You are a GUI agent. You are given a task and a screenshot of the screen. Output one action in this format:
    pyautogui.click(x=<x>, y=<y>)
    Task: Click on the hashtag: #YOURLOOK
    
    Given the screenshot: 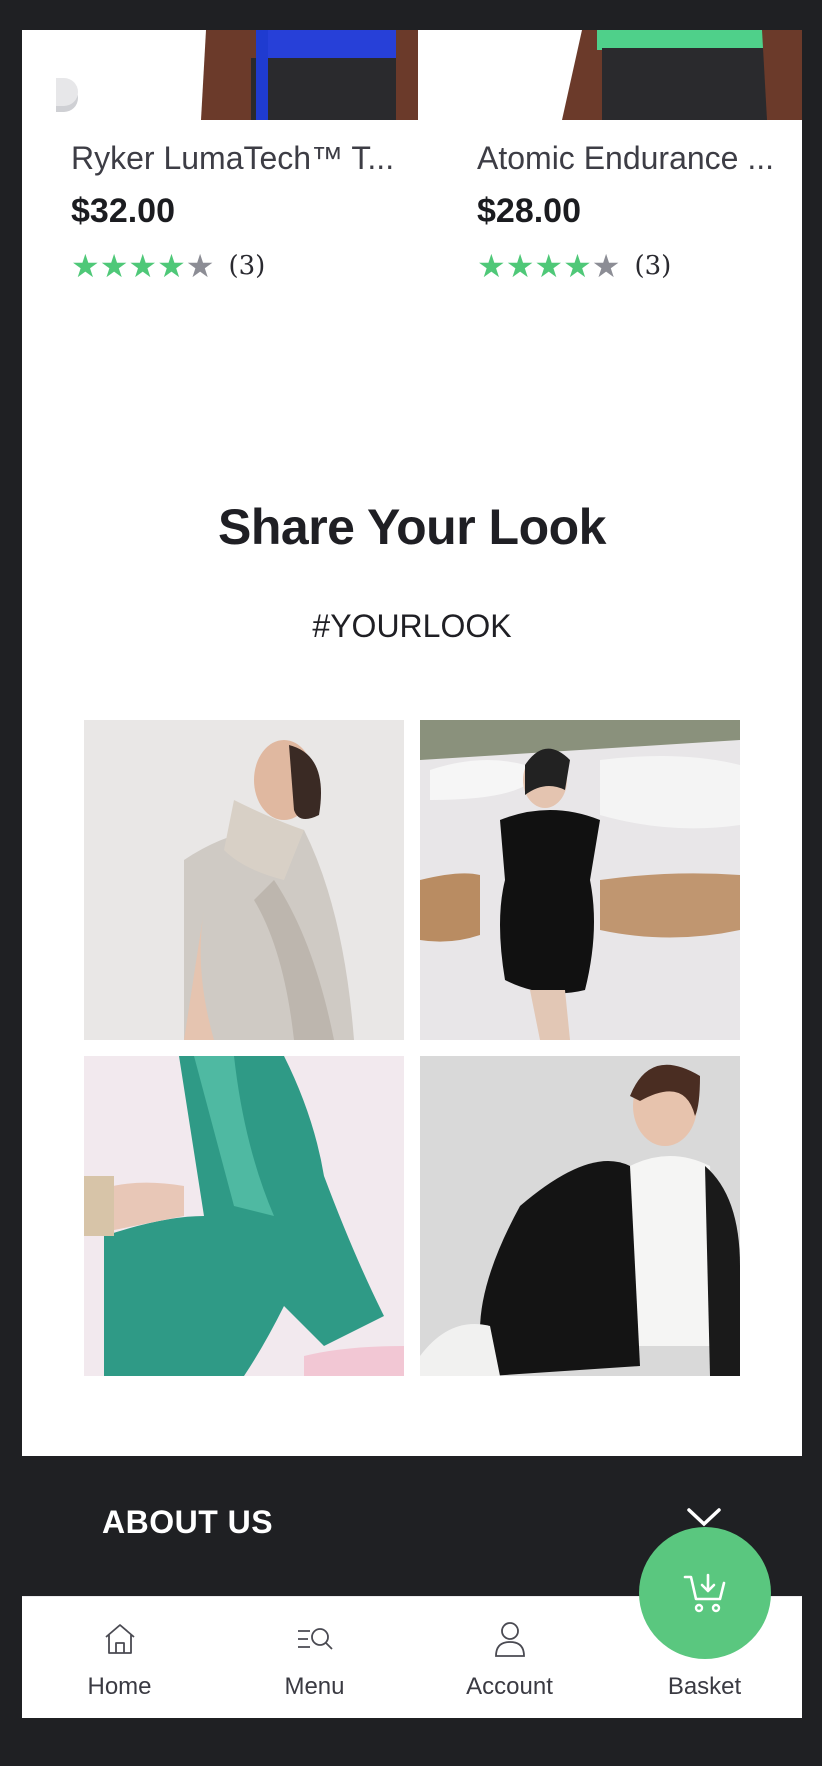 What is the action you would take?
    pyautogui.click(x=412, y=626)
    